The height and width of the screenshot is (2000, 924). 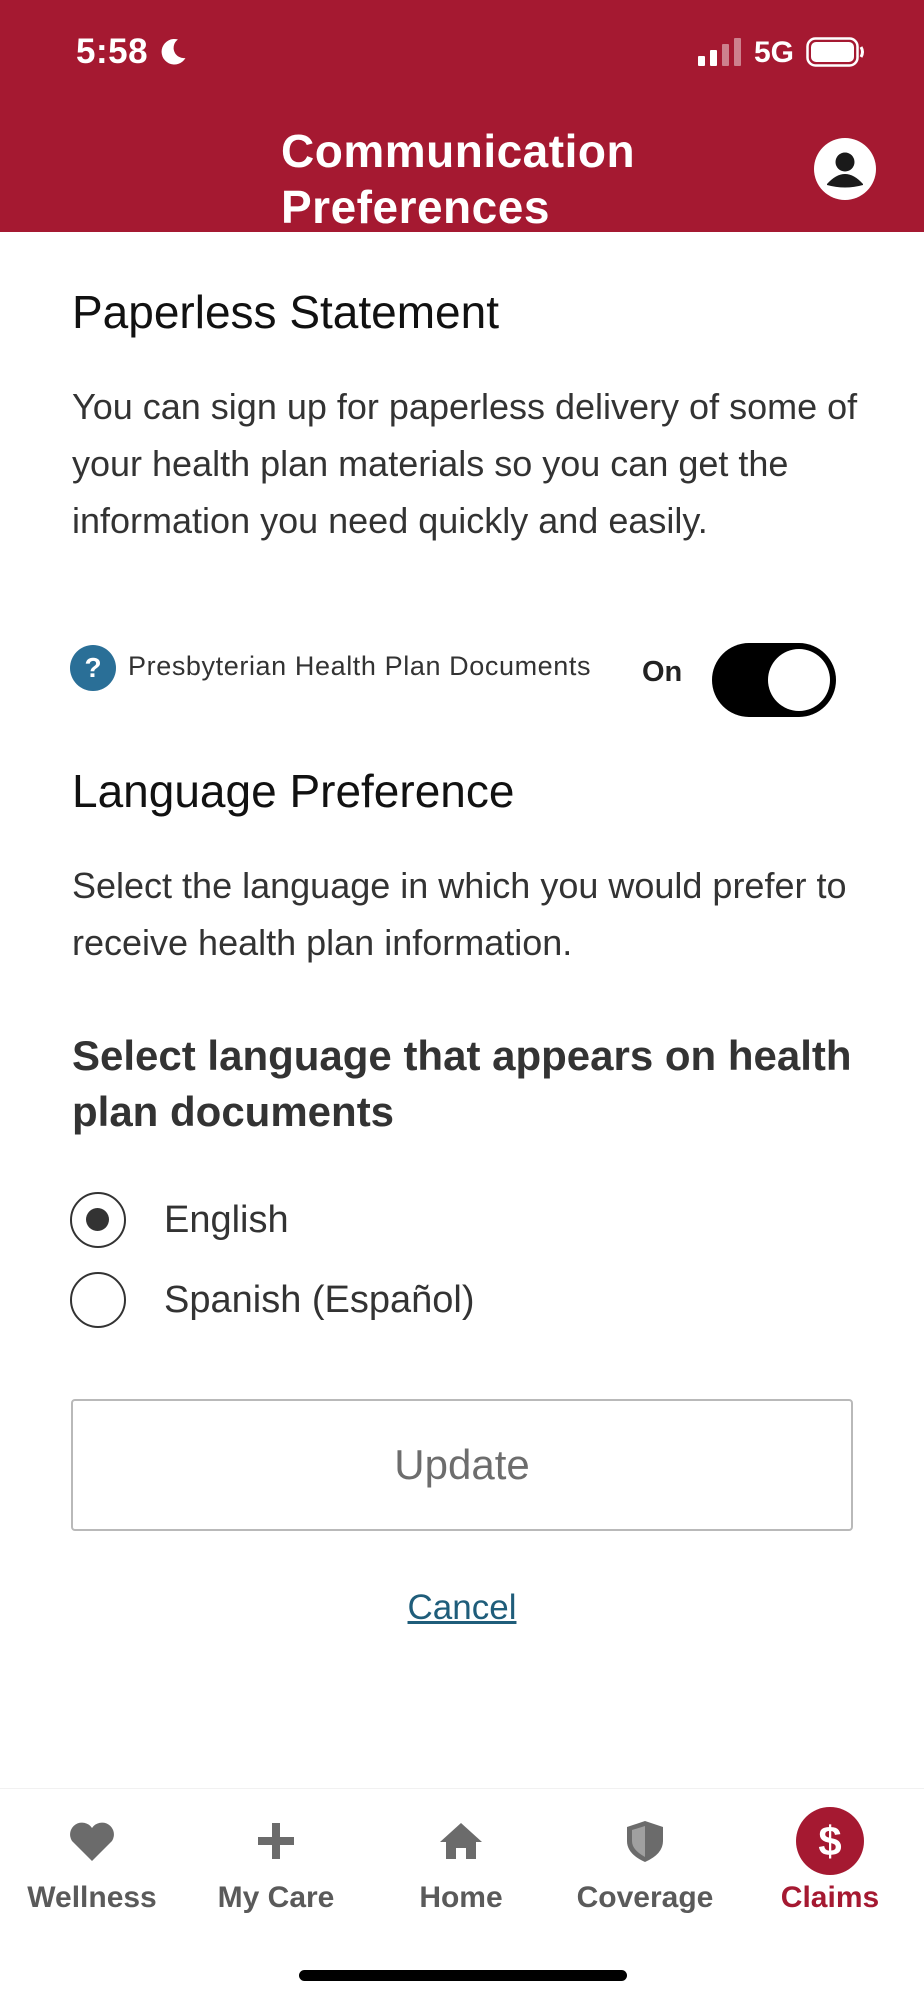 I want to click on tab-label-claims: Claims, so click(x=830, y=1897).